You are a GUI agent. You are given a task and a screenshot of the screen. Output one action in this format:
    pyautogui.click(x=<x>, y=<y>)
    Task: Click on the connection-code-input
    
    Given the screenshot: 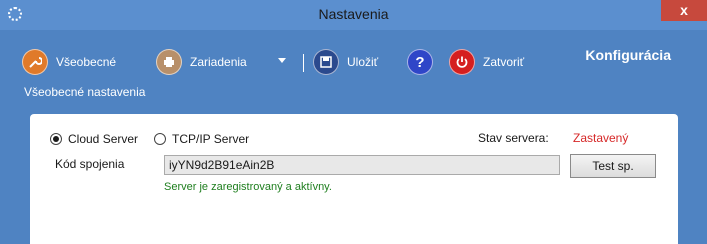 What is the action you would take?
    pyautogui.click(x=362, y=165)
    